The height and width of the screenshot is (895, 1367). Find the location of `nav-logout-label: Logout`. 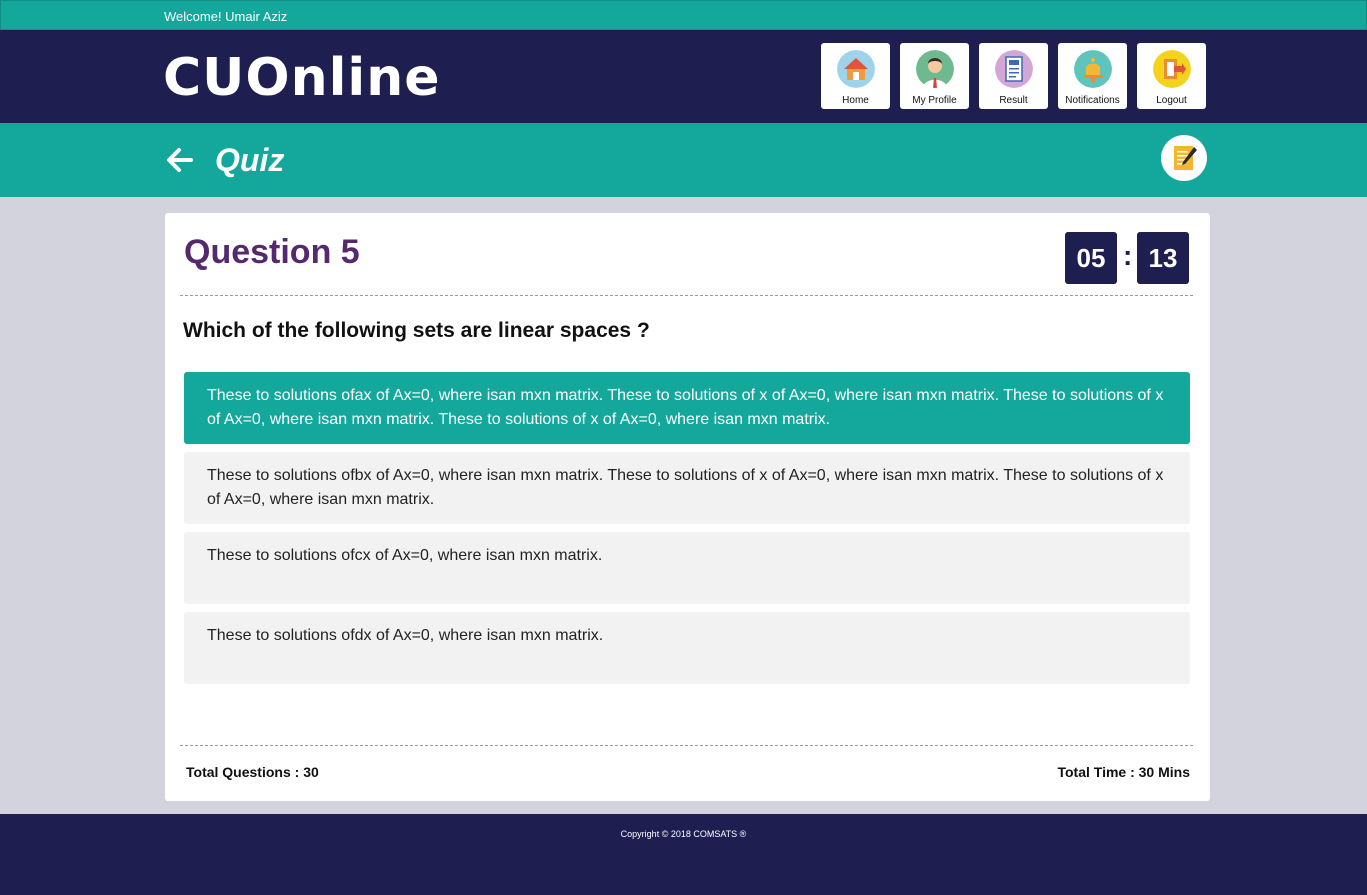

nav-logout-label: Logout is located at coordinates (1171, 100).